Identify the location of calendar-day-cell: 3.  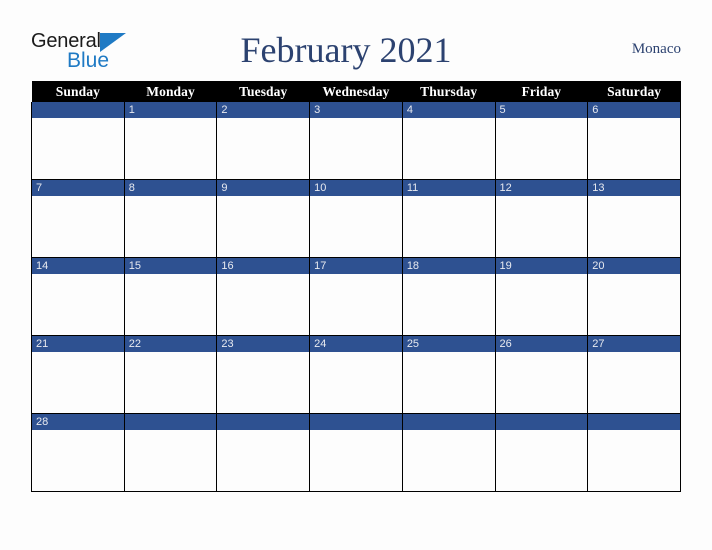
(356, 141).